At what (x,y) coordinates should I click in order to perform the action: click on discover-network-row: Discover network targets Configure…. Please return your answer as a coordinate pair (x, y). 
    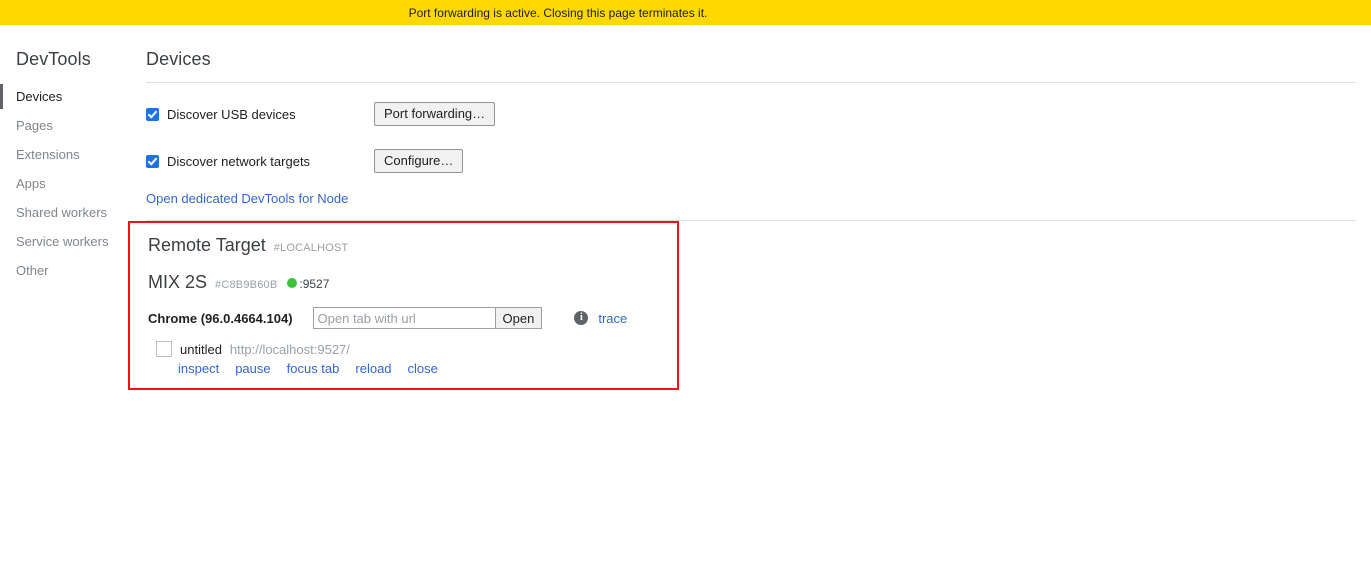
    Looking at the image, I should click on (758, 161).